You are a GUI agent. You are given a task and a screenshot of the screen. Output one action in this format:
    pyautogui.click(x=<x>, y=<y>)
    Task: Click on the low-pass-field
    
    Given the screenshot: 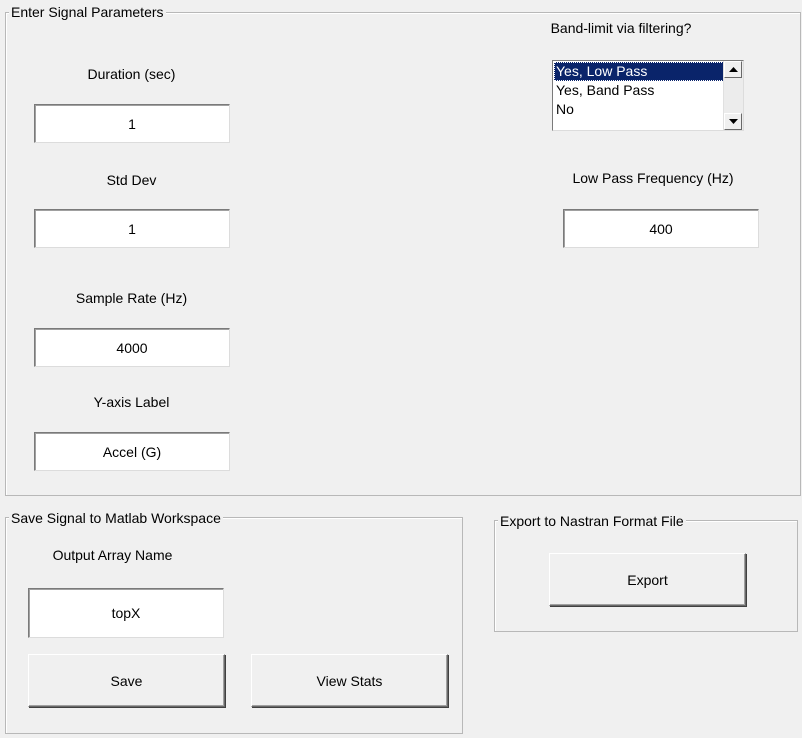 What is the action you would take?
    pyautogui.click(x=661, y=228)
    